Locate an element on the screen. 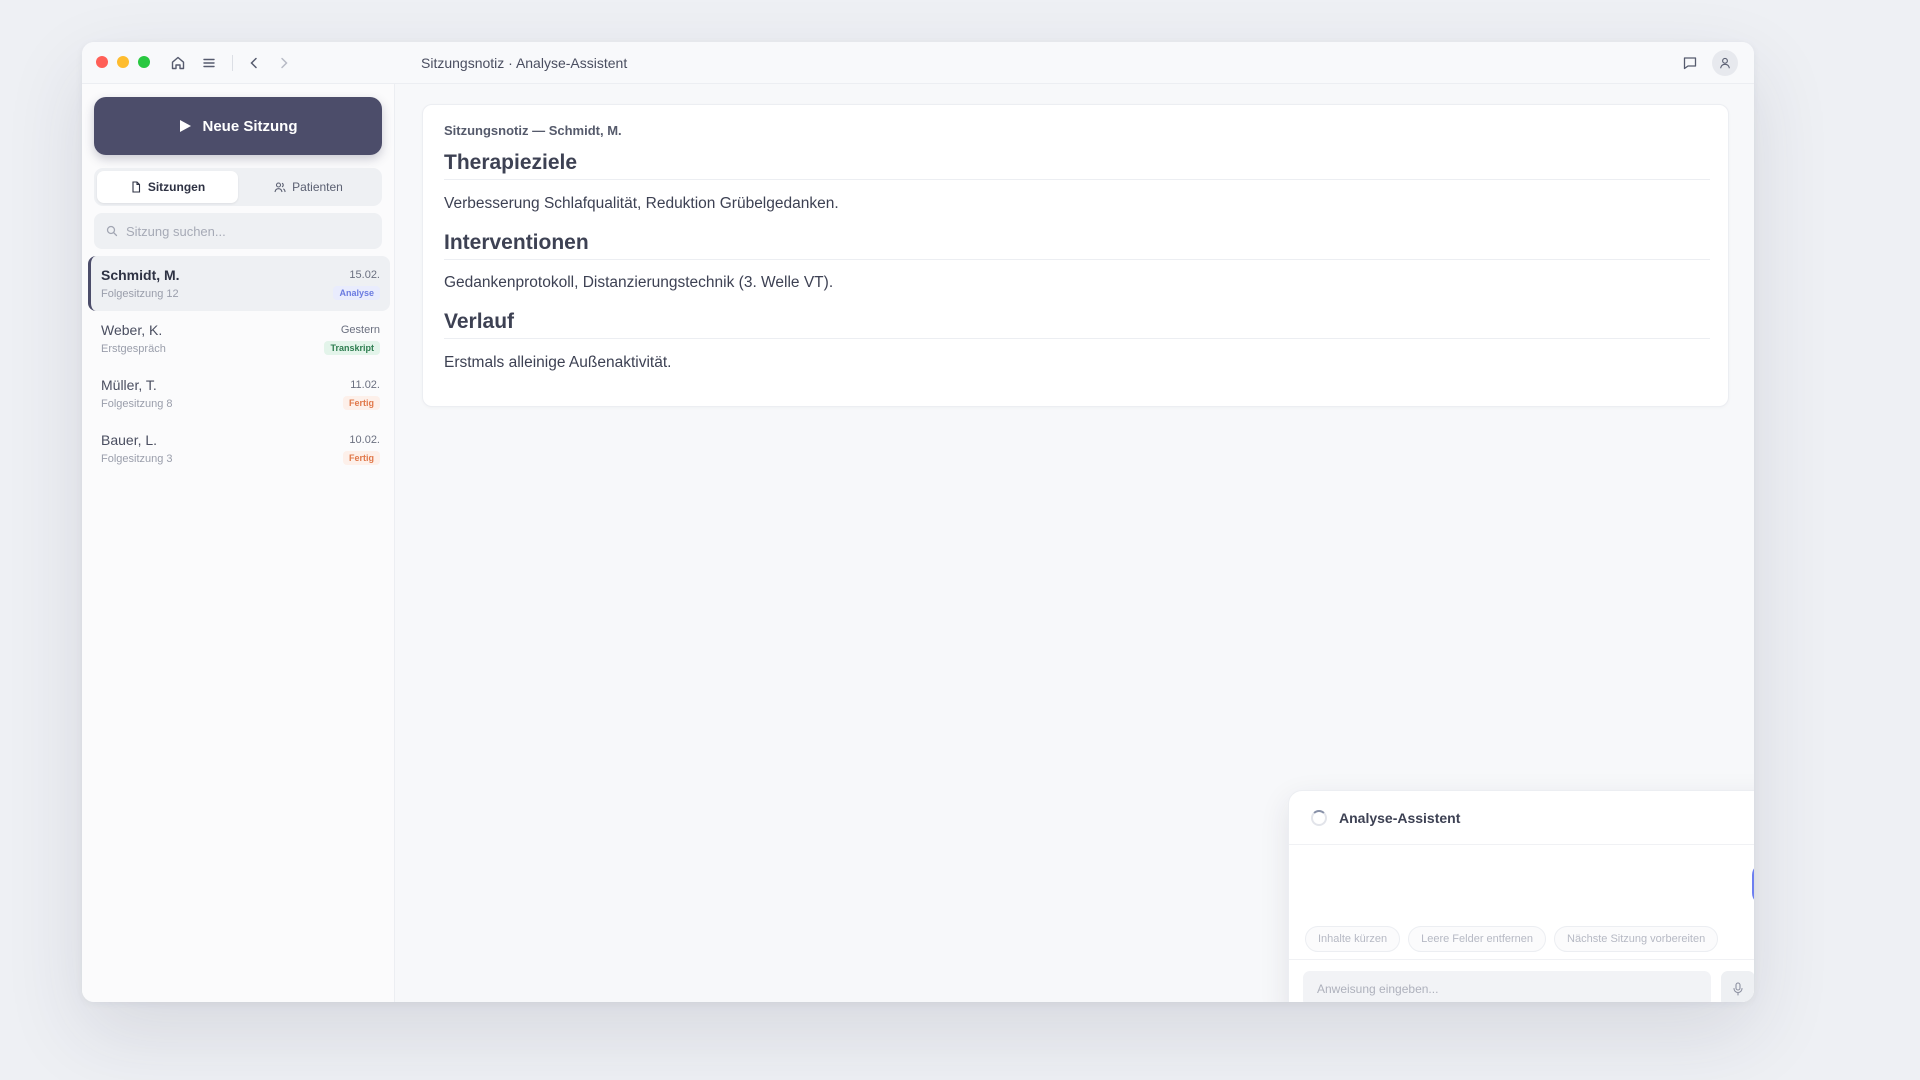 This screenshot has width=1920, height=1080. session-search is located at coordinates (238, 231).